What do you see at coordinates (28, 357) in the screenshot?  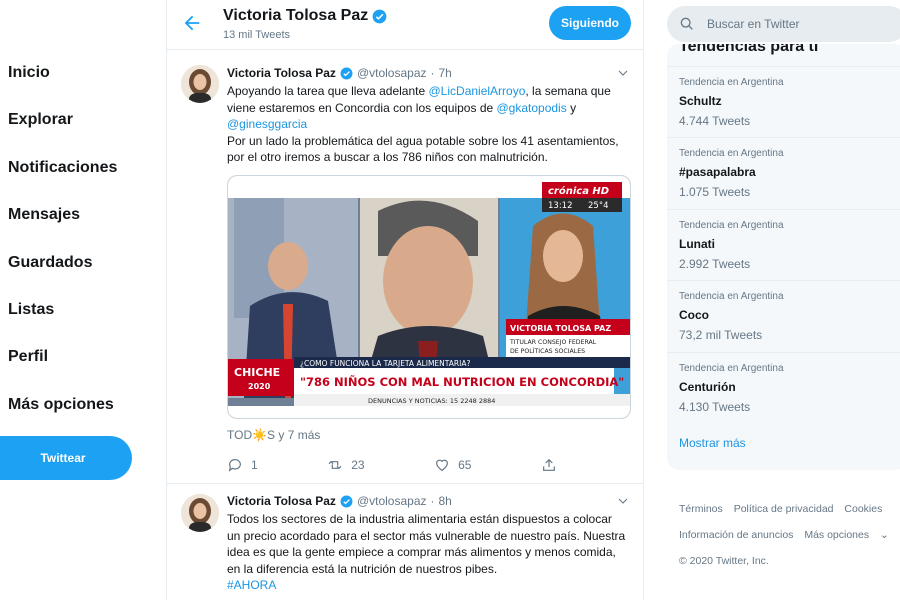 I see `nav-item-profile: Perfil` at bounding box center [28, 357].